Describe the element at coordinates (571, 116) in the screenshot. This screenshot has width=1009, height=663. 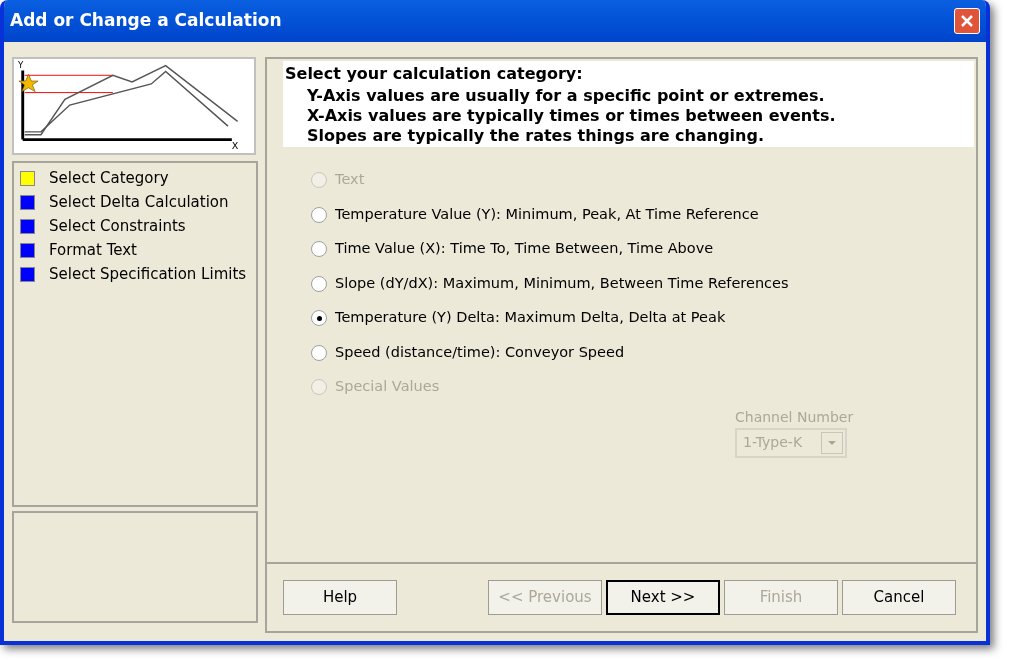
I see `instructions-line: X-Axis values are typically times or times between events.` at that location.